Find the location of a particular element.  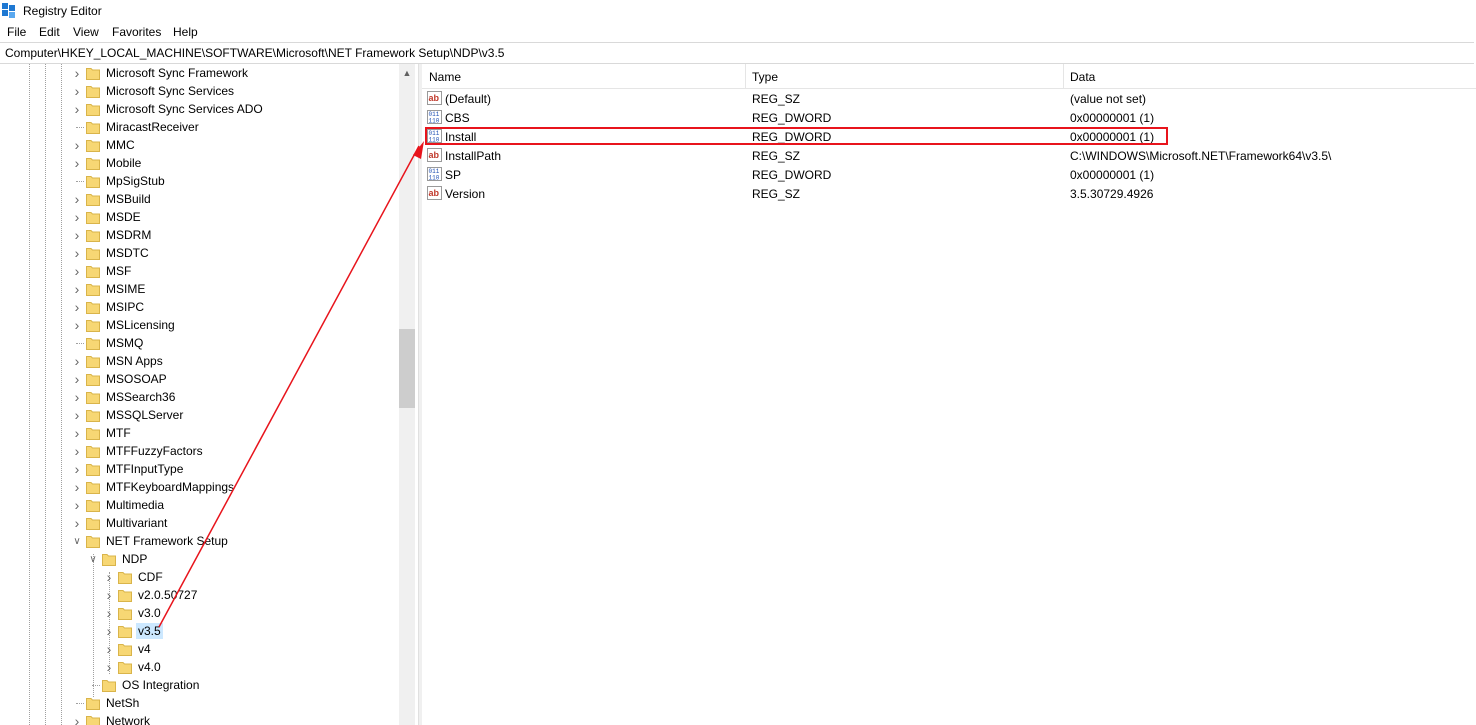

tree-item-label: MSDRM is located at coordinates (128, 235).